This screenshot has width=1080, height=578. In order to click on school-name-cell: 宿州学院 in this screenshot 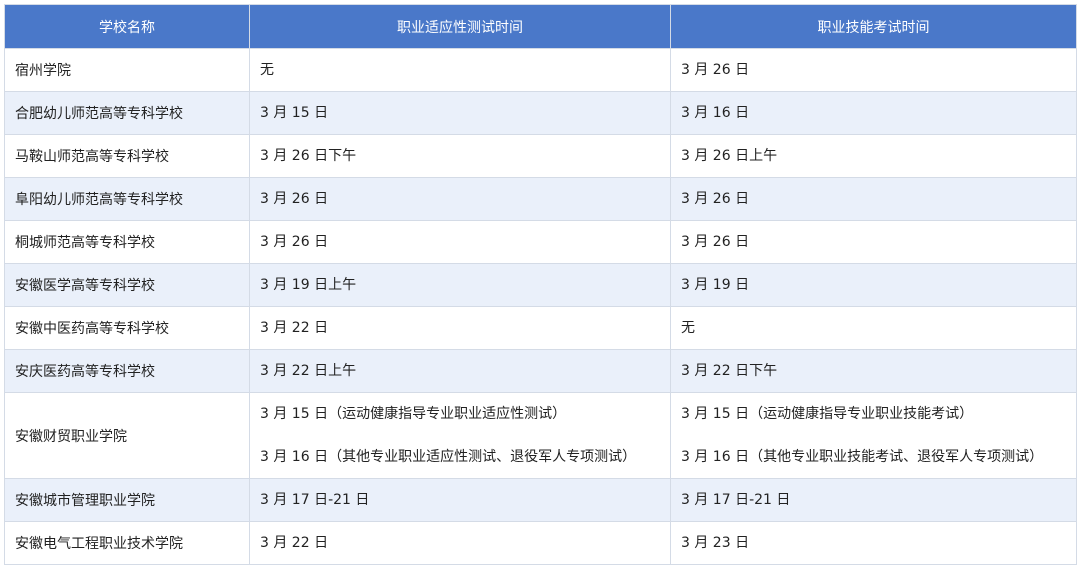, I will do `click(127, 70)`.